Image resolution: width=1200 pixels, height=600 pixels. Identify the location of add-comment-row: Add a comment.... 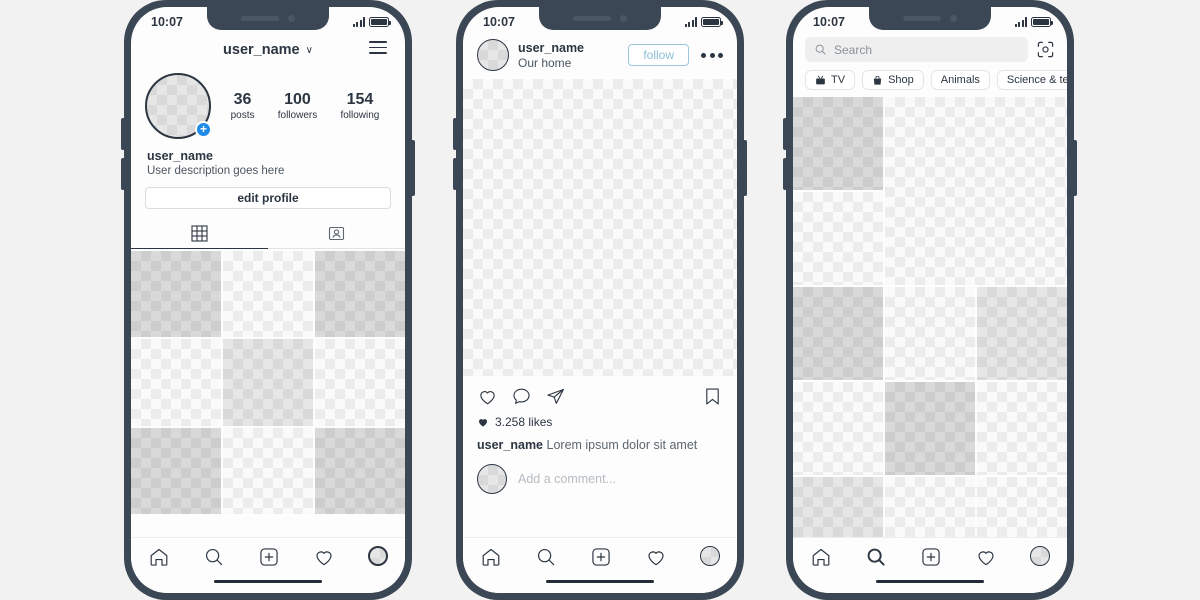
(600, 473).